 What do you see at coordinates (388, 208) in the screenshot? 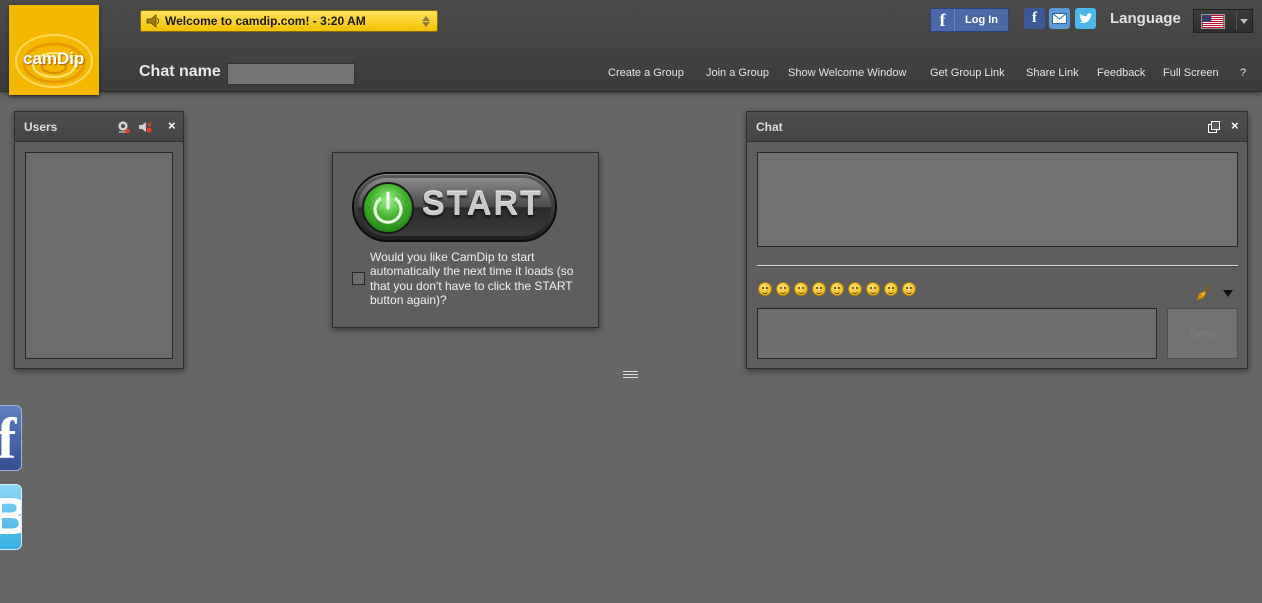
I see `power-icon` at bounding box center [388, 208].